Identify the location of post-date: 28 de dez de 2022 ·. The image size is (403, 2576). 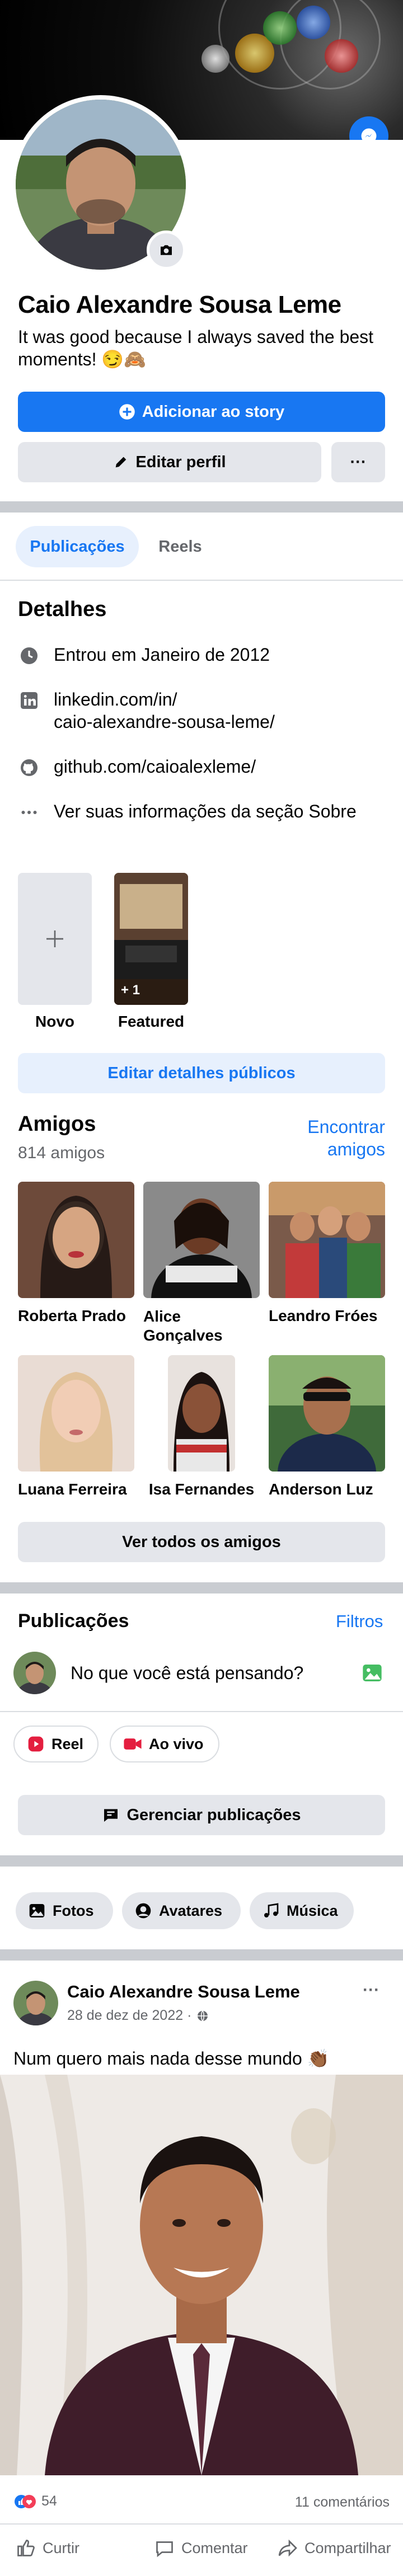
(129, 2015).